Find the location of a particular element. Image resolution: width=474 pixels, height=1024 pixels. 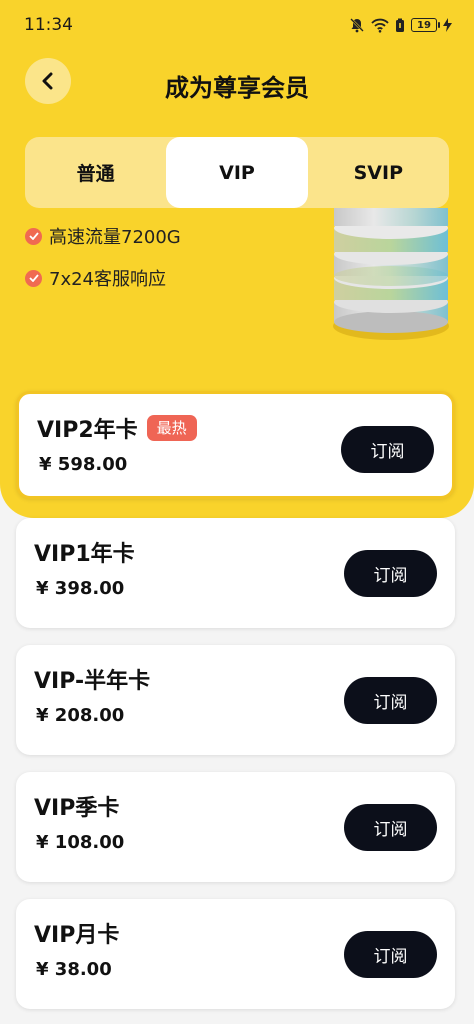

plan-name-row: VIP-半年卡 is located at coordinates (92, 679).